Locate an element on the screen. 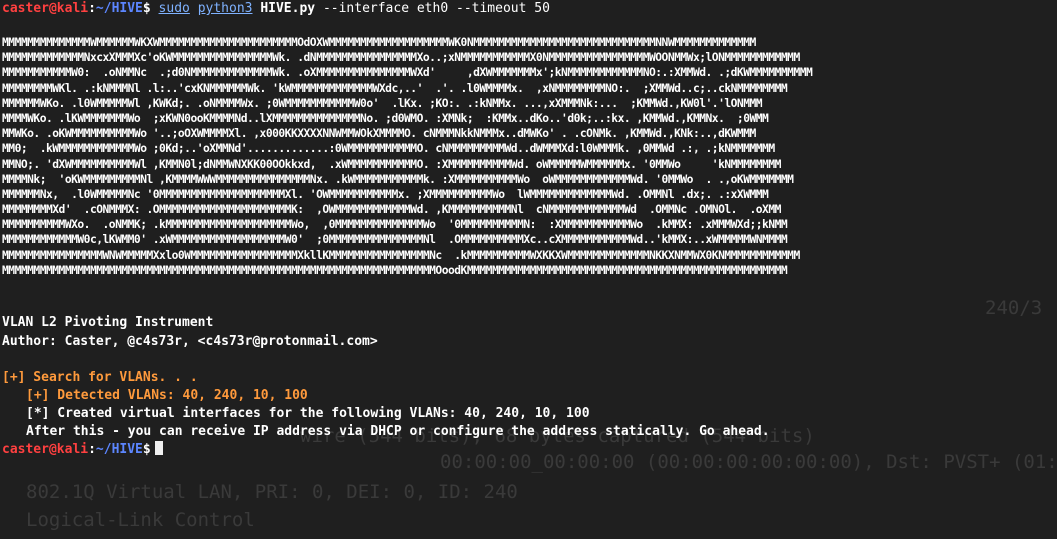 This screenshot has height=539, width=1057. command-interpreter: python3 is located at coordinates (225, 8).